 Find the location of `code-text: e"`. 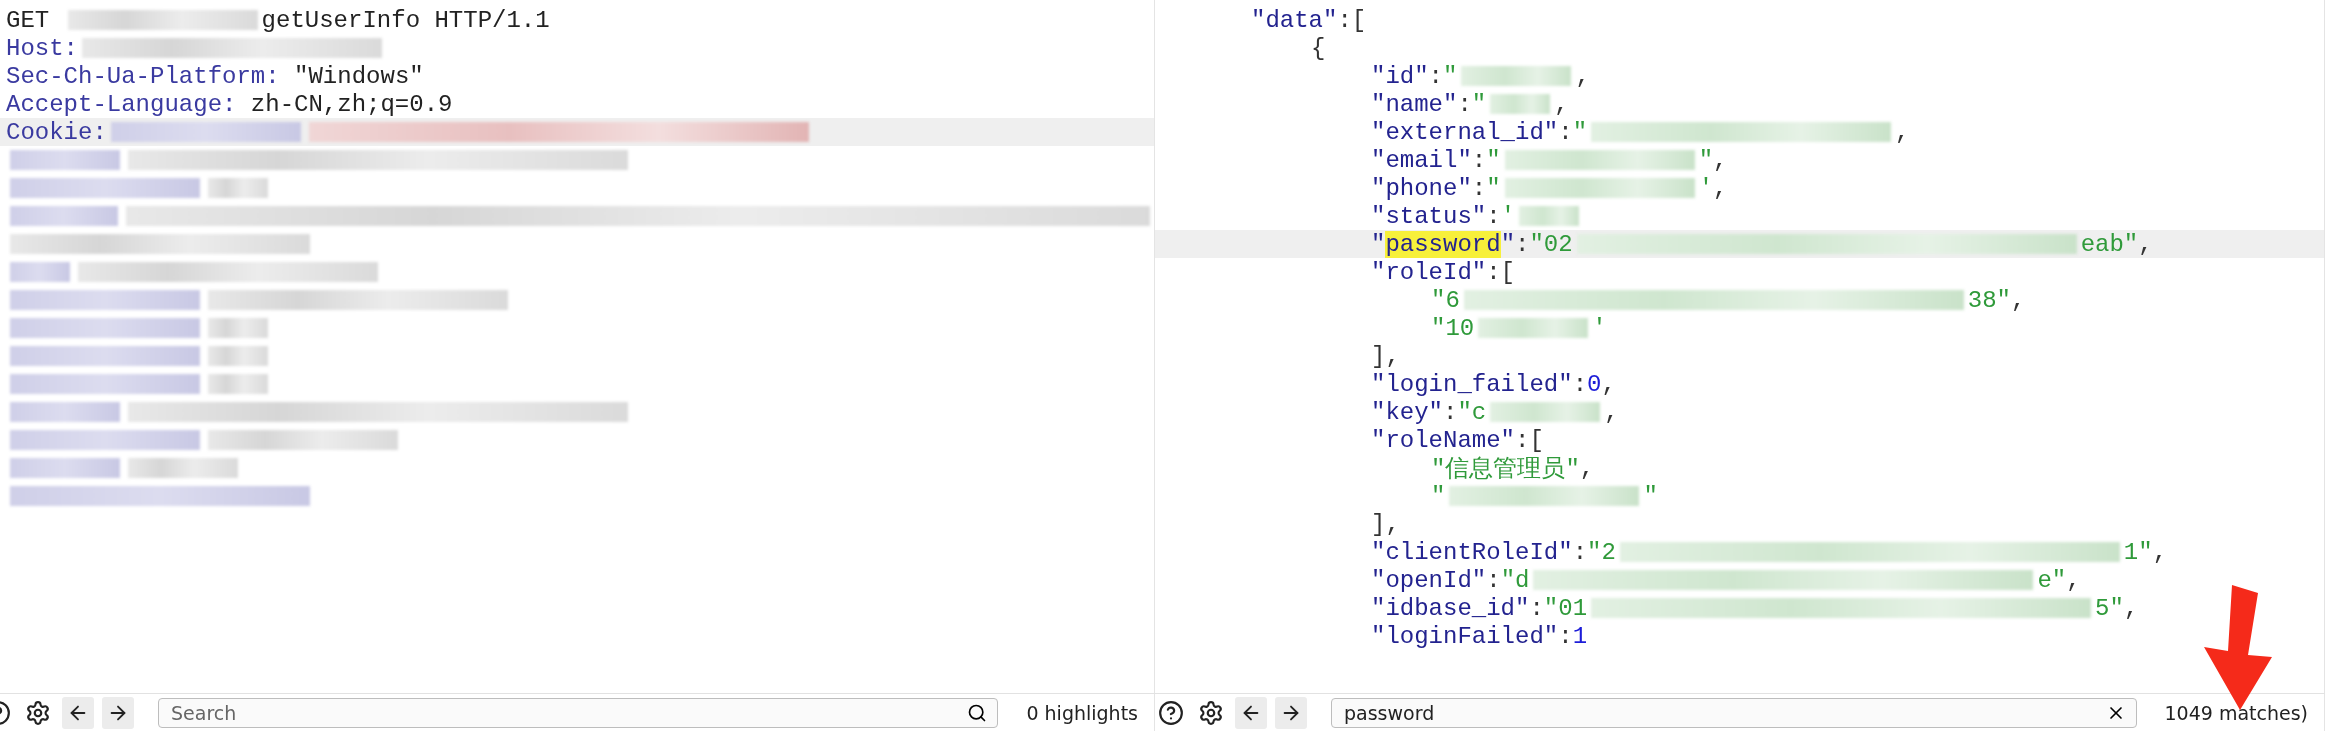

code-text: e" is located at coordinates (2052, 580).